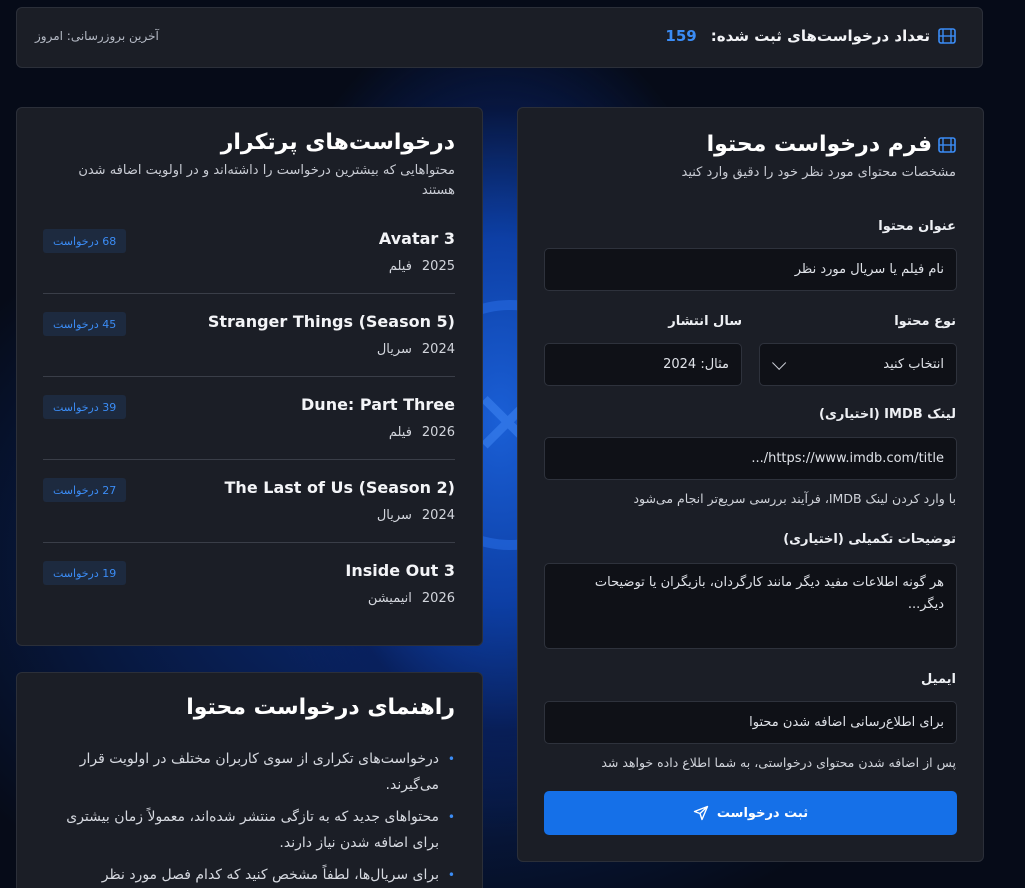  I want to click on content-type-value: انتخاب کنید, so click(913, 364).